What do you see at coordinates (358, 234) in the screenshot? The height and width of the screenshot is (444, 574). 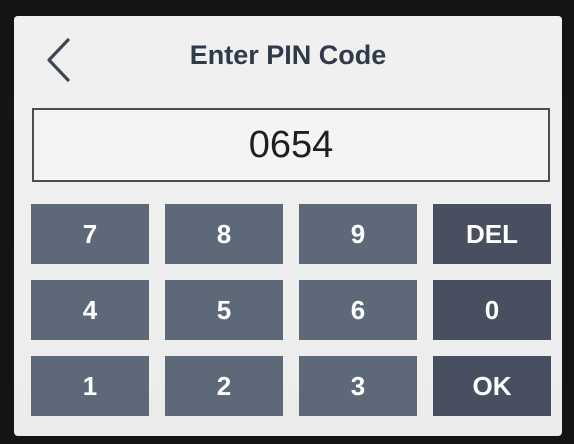 I see `key-9-button: 9` at bounding box center [358, 234].